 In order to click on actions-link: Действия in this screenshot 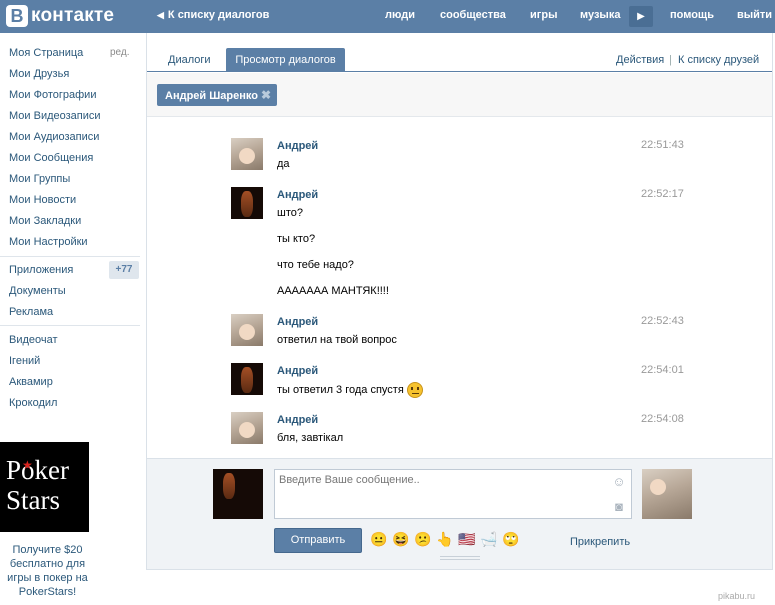, I will do `click(640, 60)`.